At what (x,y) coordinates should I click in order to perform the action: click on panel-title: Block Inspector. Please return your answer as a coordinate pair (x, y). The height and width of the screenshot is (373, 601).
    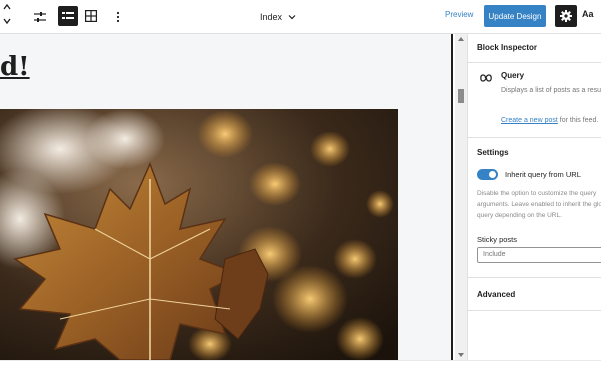
    Looking at the image, I should click on (507, 47).